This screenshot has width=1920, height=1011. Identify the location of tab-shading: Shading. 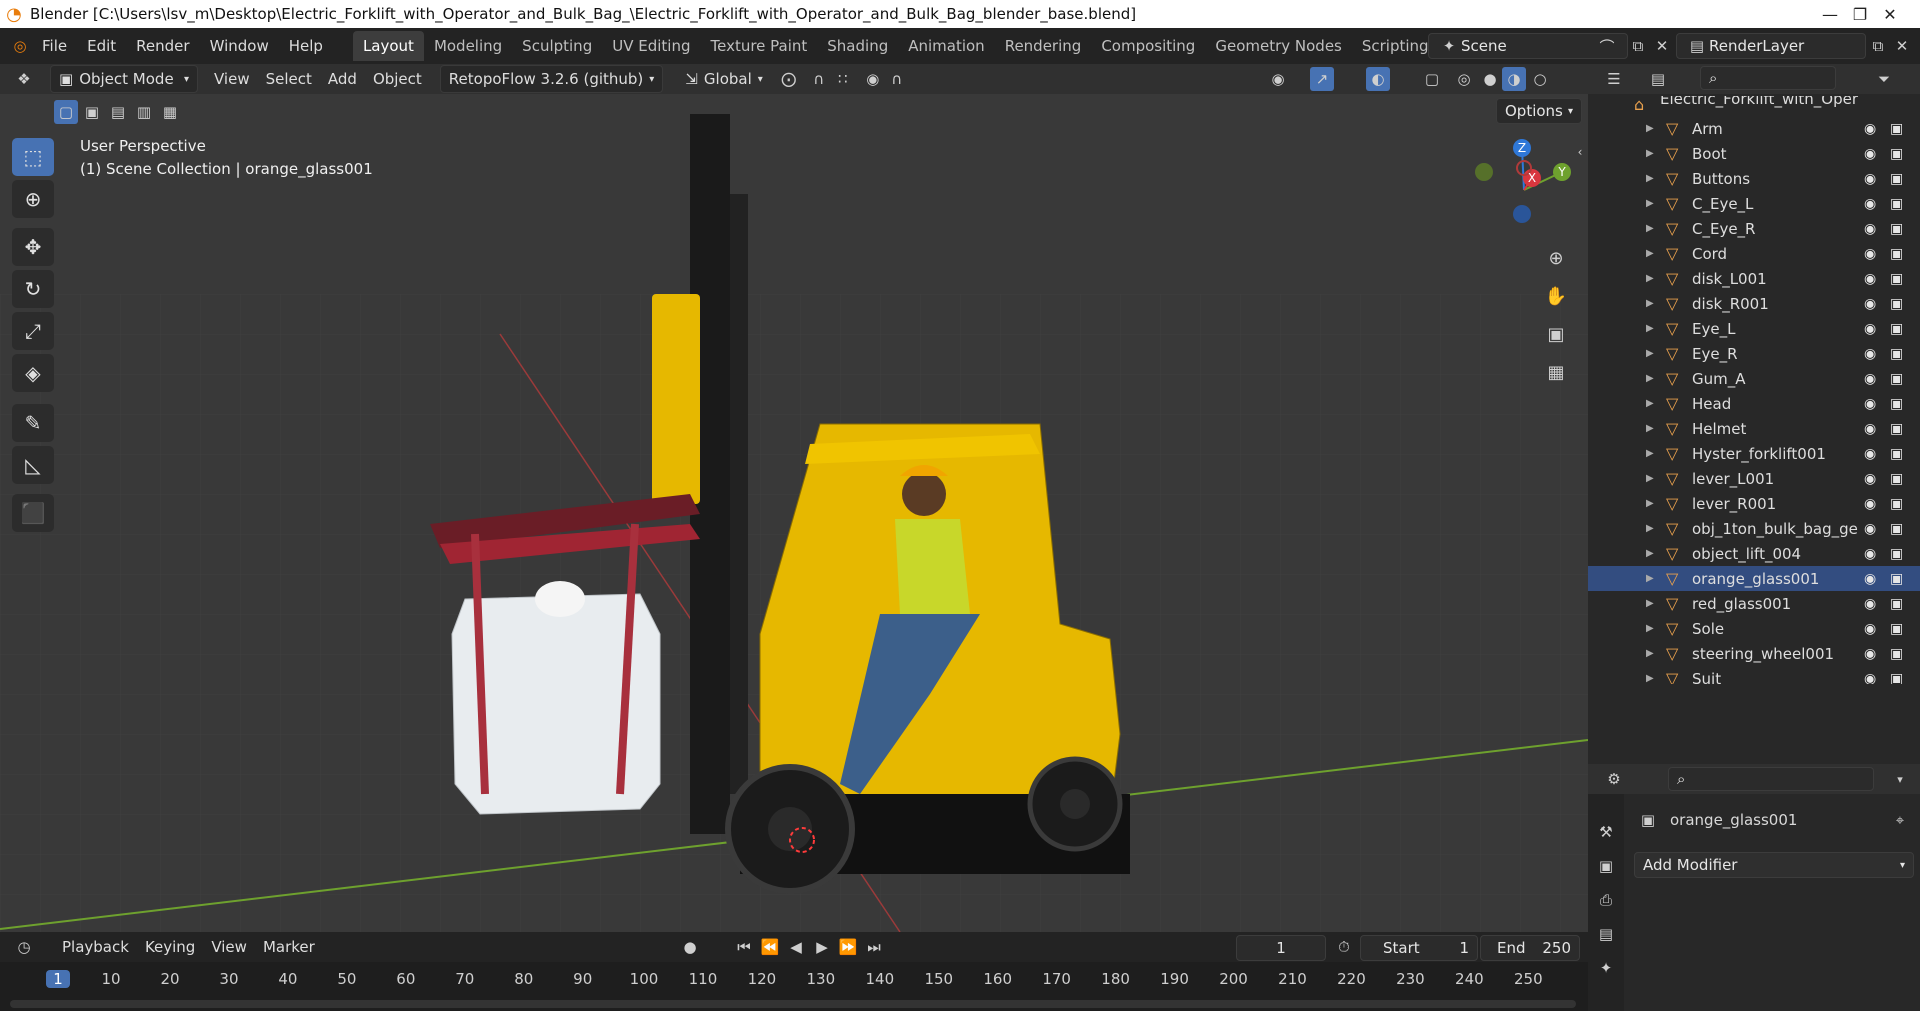
(857, 46).